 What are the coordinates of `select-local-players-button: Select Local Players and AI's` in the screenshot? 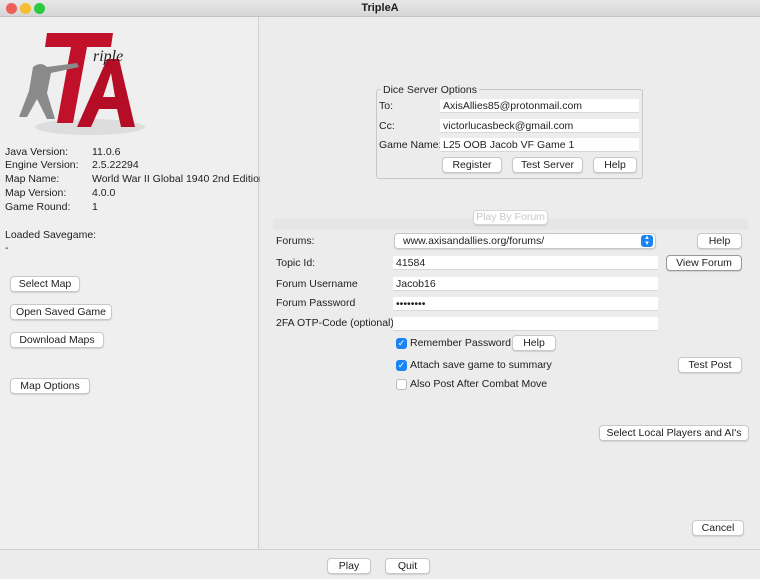 It's located at (674, 433).